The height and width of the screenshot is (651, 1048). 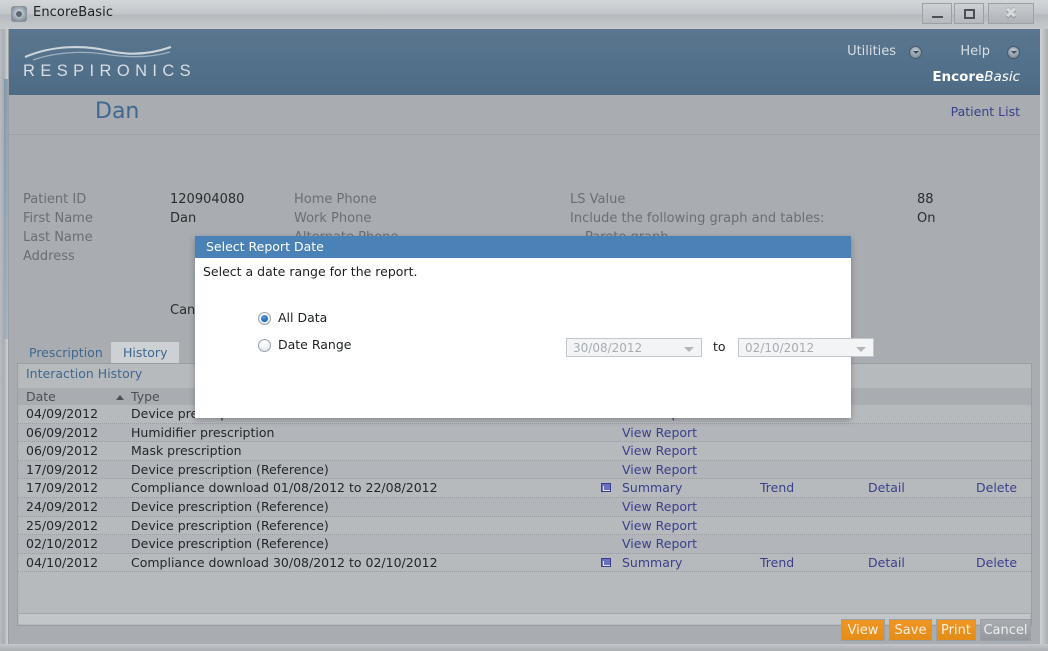 I want to click on value-include-graph: On, so click(x=926, y=218).